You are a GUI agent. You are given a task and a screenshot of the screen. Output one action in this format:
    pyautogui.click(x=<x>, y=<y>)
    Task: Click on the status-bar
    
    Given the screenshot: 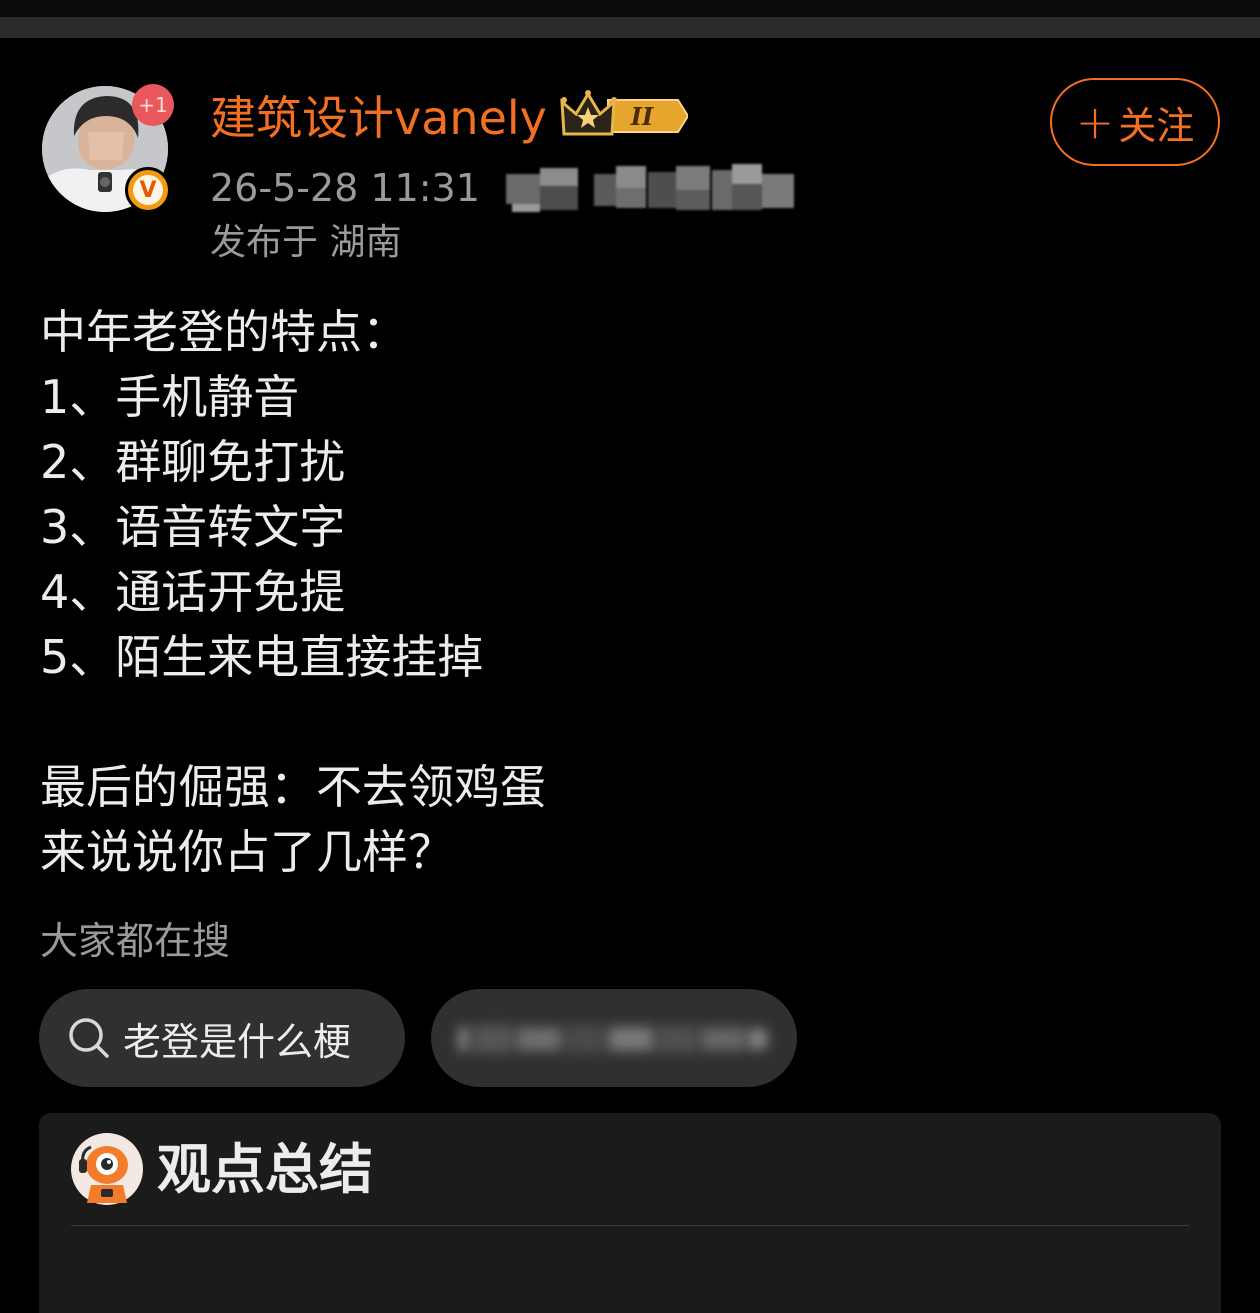 What is the action you would take?
    pyautogui.click(x=630, y=19)
    